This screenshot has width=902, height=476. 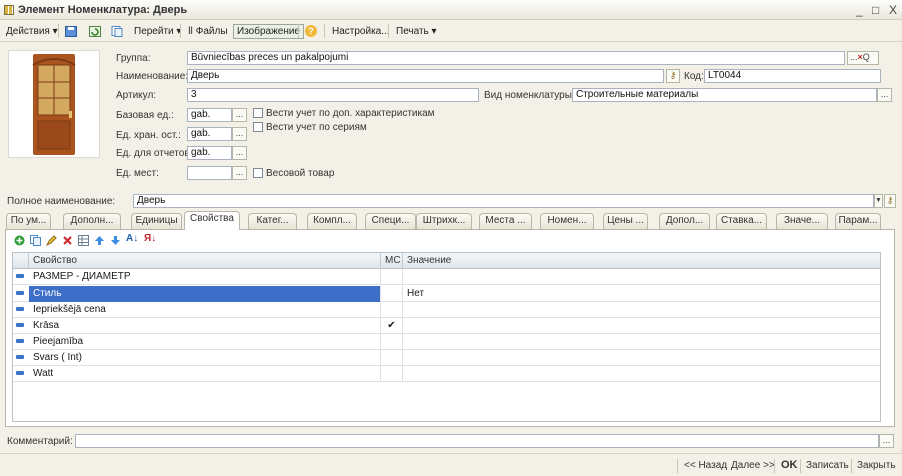 What do you see at coordinates (54, 104) in the screenshot?
I see `item-image` at bounding box center [54, 104].